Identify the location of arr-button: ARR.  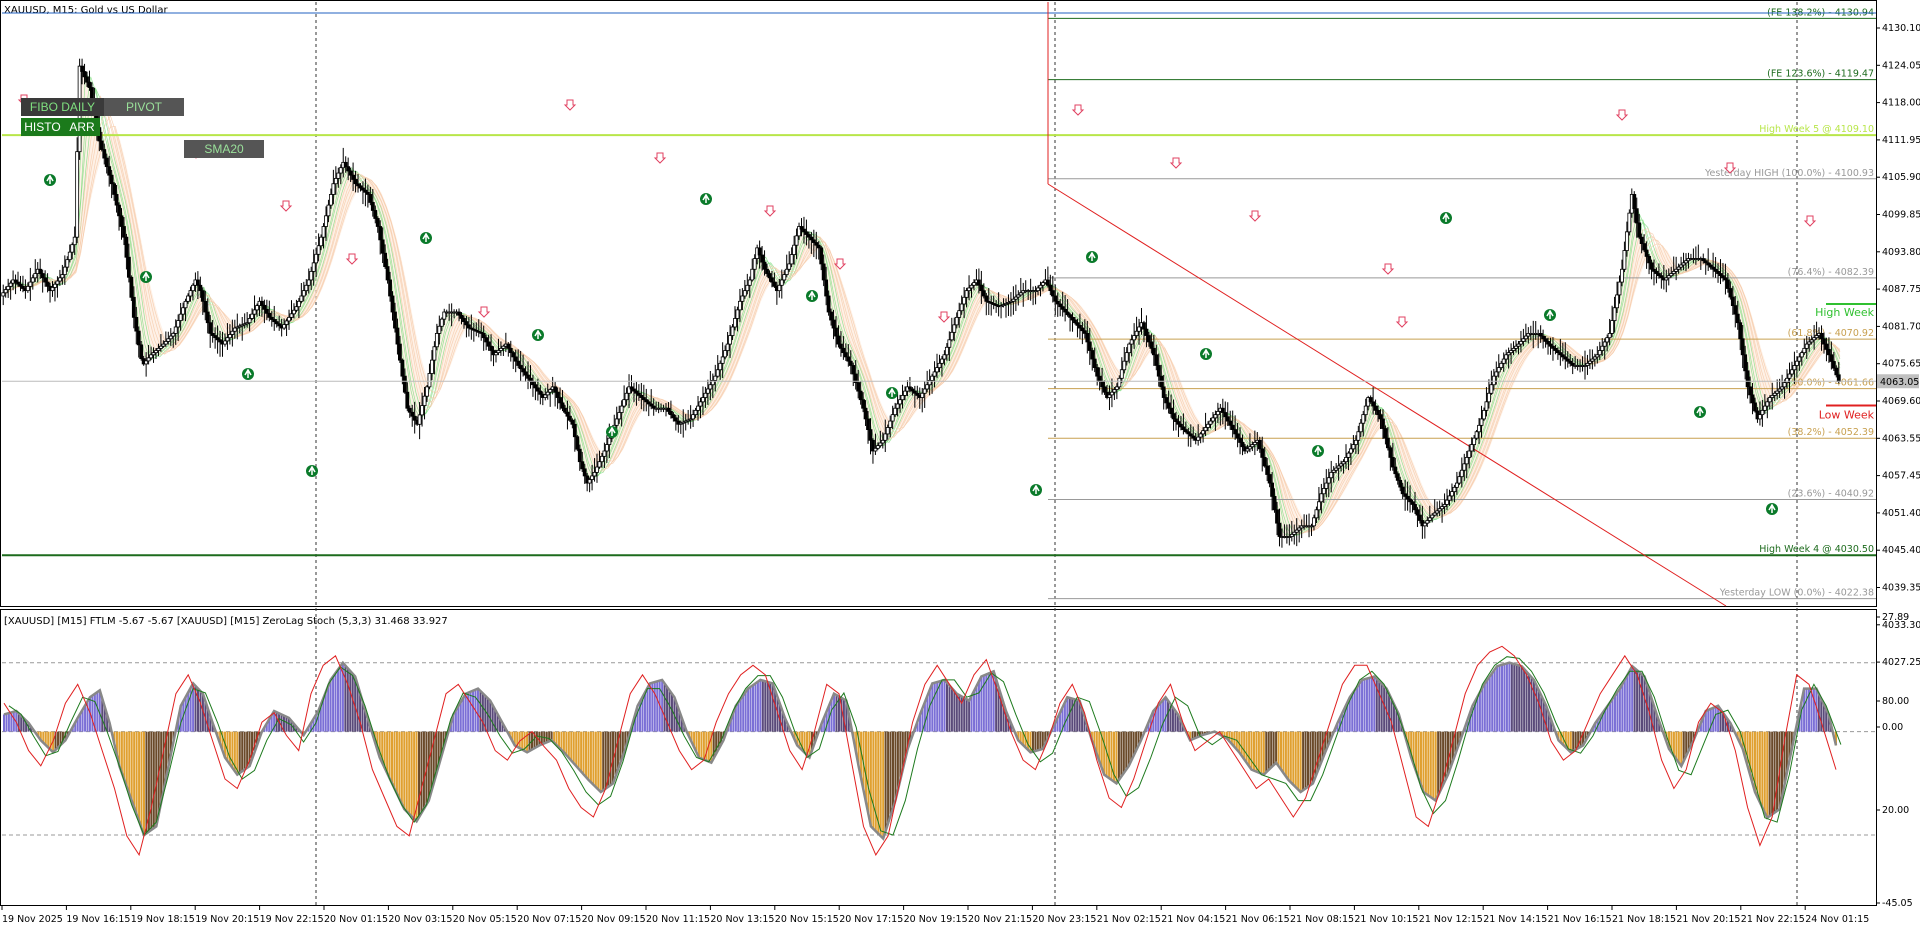
(82, 127).